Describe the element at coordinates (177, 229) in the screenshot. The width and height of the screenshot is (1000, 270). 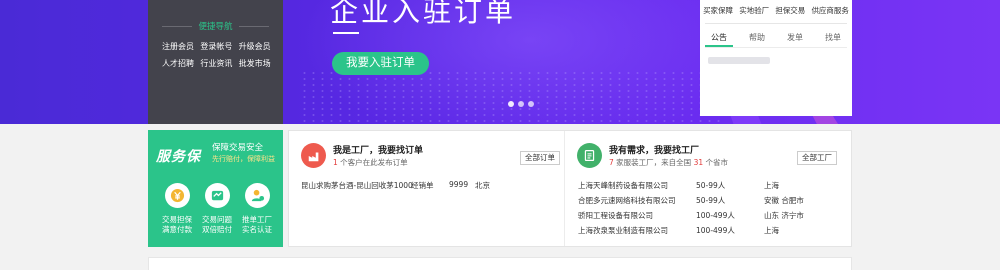
I see `service-item-line2: 满意付款` at that location.